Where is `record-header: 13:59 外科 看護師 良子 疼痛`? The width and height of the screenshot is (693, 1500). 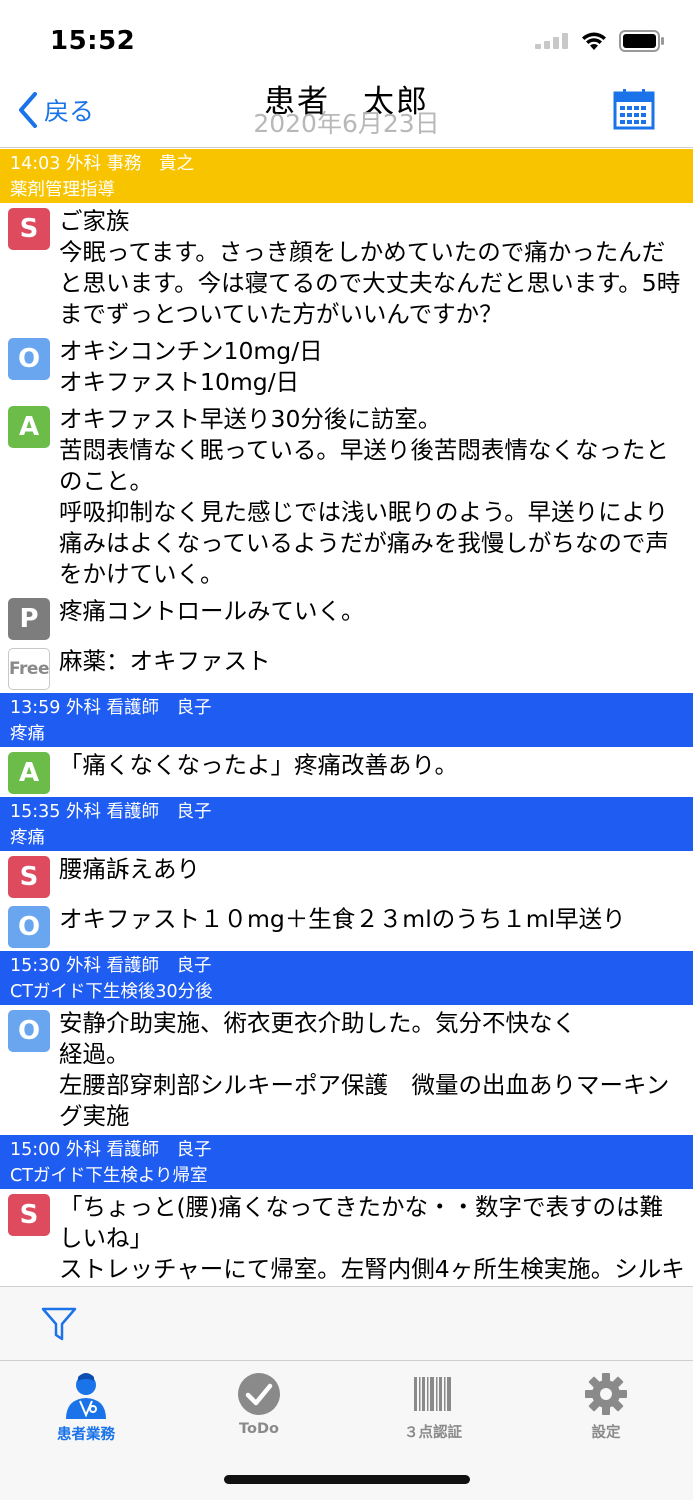
record-header: 13:59 外科 看護師 良子 疼痛 is located at coordinates (346, 720).